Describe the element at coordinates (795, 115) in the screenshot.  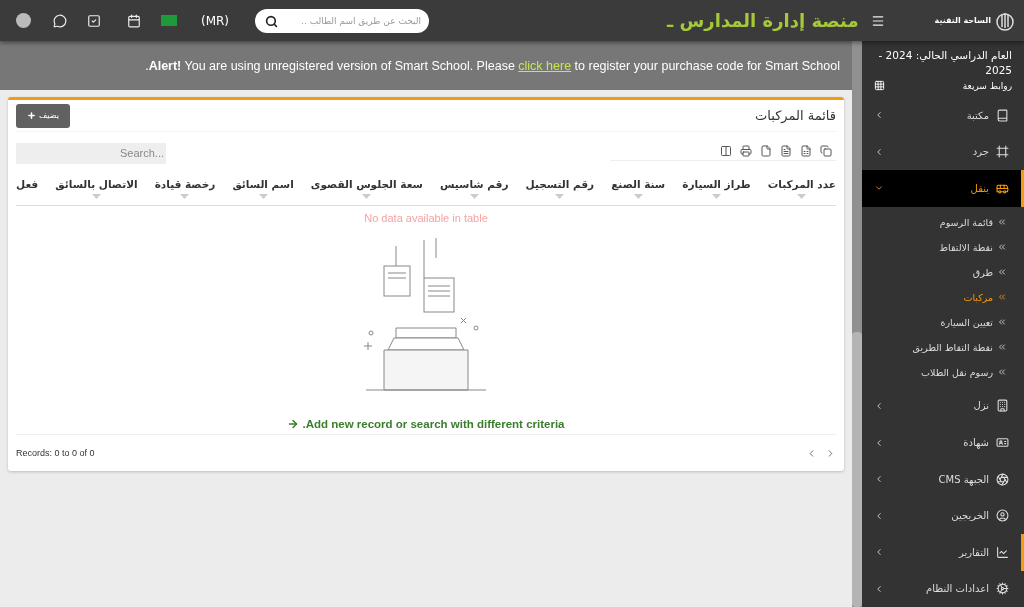
I see `card-title: قائمة المركبات` at that location.